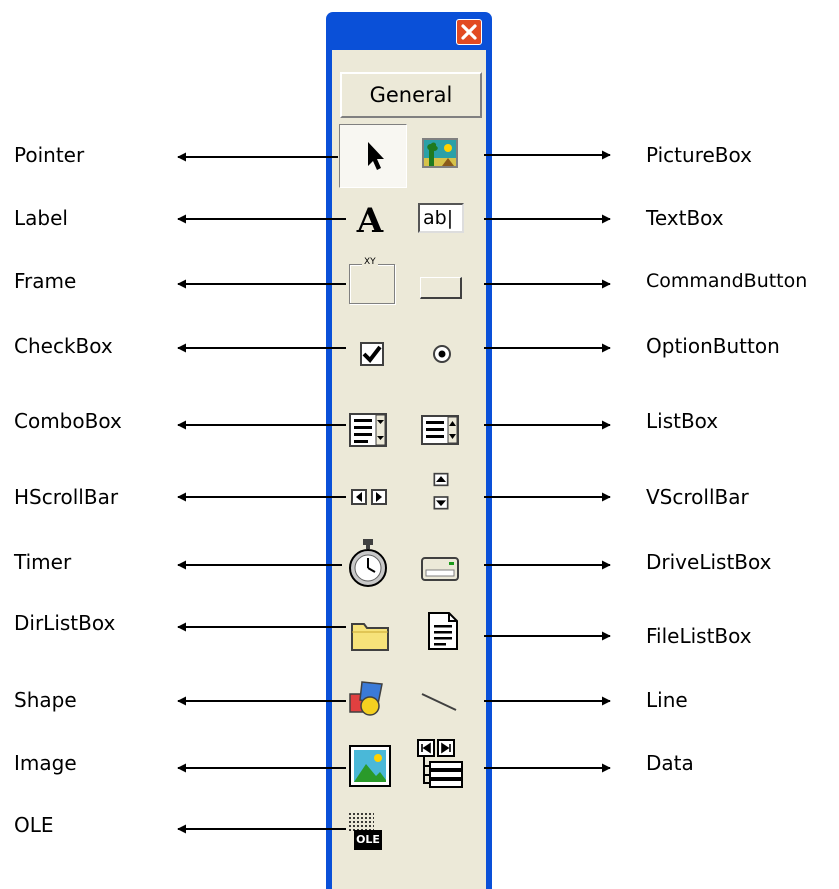 This screenshot has width=839, height=889. Describe the element at coordinates (65, 623) in the screenshot. I see `label-dirlistbox: DirListBox` at that location.